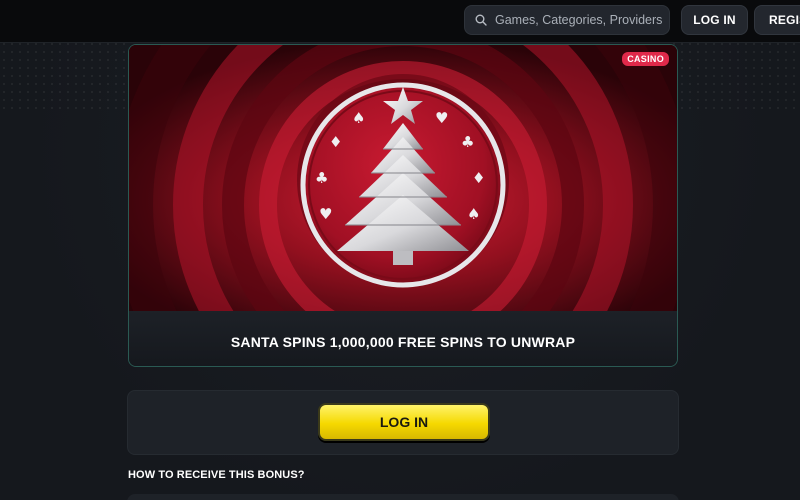  I want to click on login-panel: LOG IN, so click(403, 422).